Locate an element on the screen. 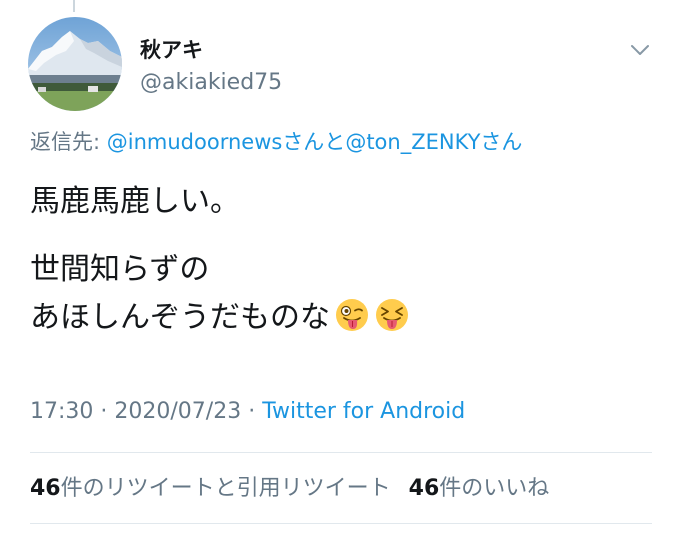  avatar is located at coordinates (75, 64).